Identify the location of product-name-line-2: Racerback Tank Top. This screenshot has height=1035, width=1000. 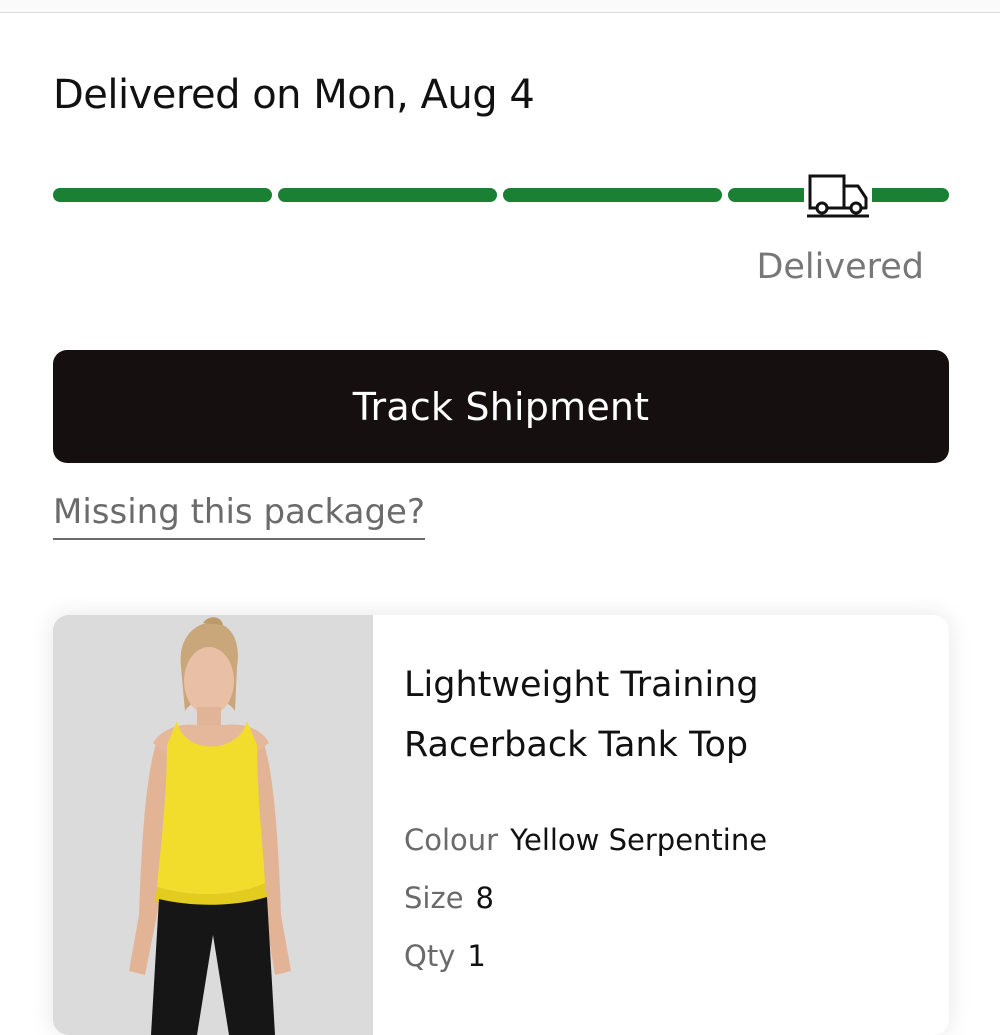
(664, 745).